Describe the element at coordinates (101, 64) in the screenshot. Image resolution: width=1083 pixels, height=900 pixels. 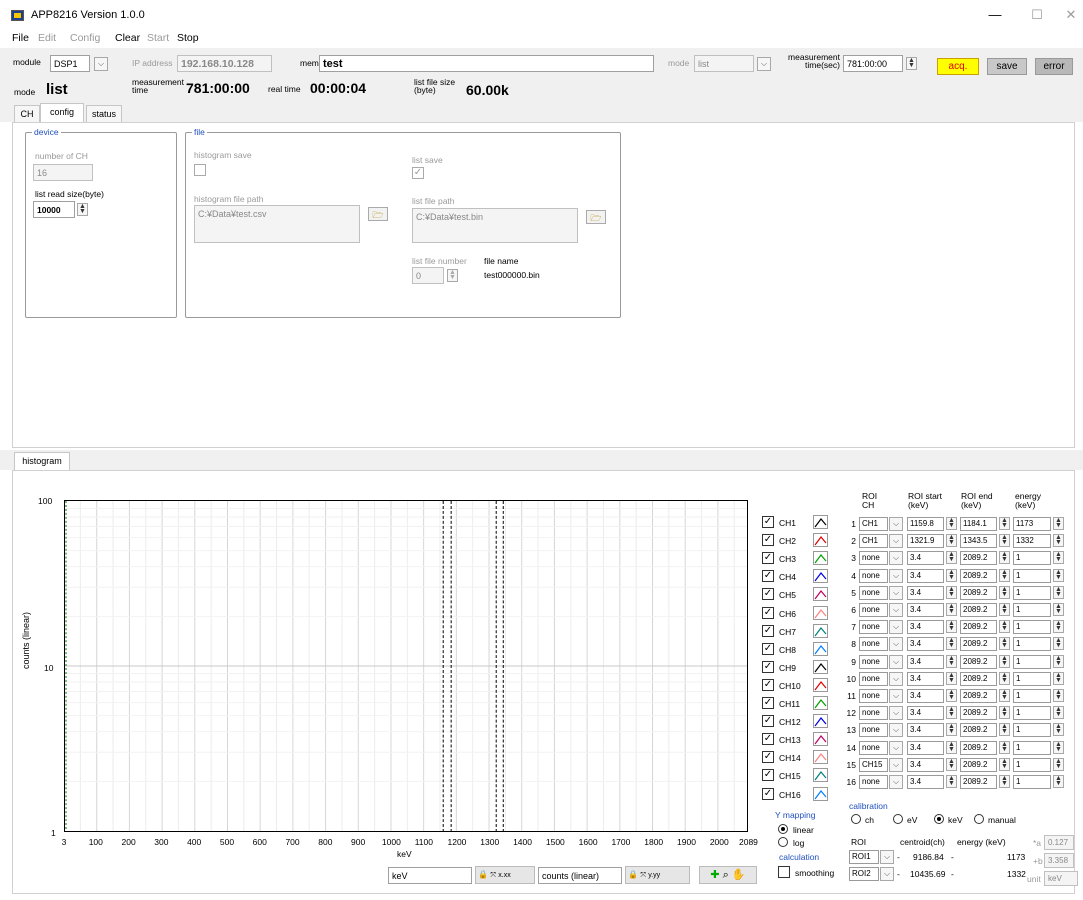
I see `module-dropdown-icon: ⌵` at that location.